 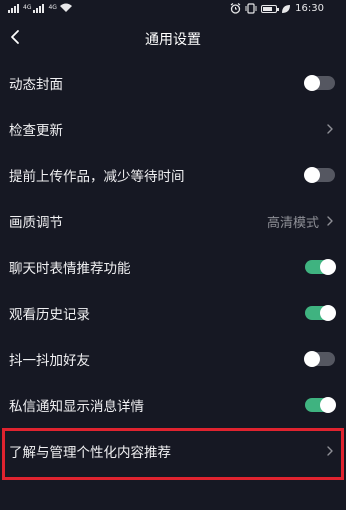 I want to click on status-right: 16:30, so click(x=277, y=8).